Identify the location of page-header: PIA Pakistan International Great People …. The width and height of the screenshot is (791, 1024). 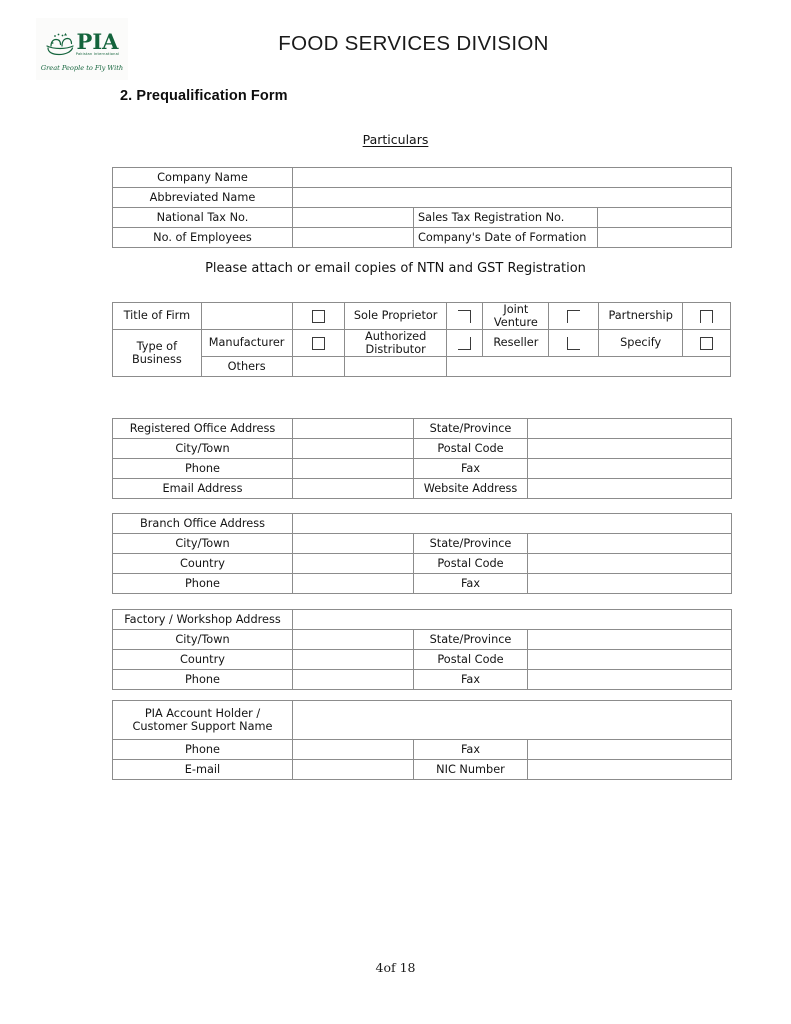
(395, 45).